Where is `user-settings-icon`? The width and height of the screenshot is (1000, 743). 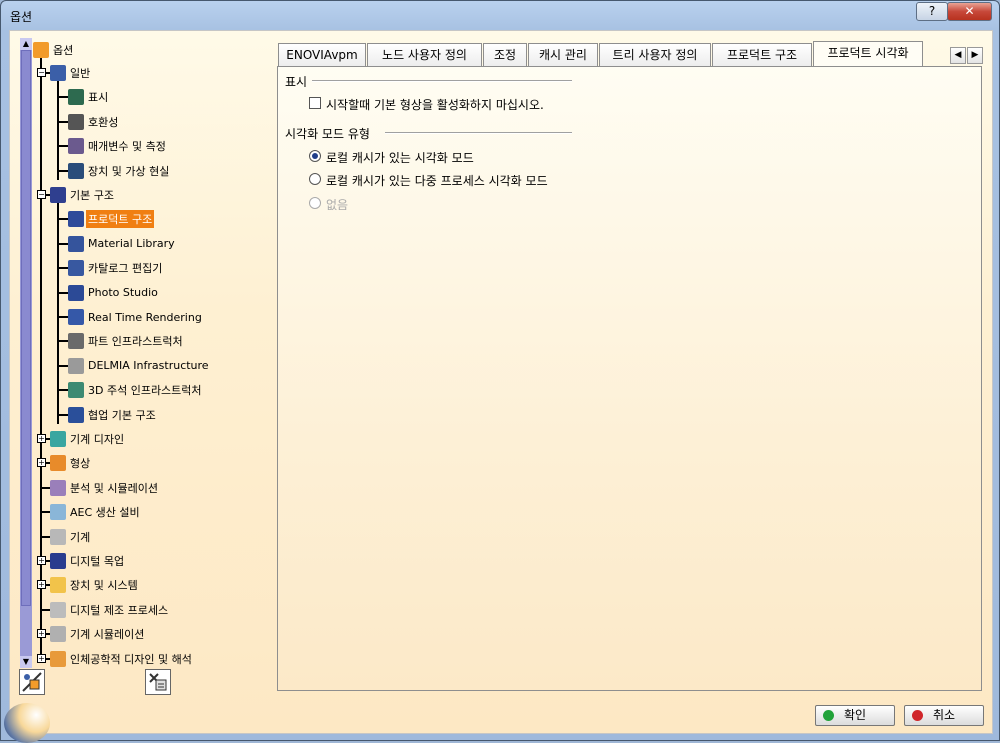 user-settings-icon is located at coordinates (32, 682).